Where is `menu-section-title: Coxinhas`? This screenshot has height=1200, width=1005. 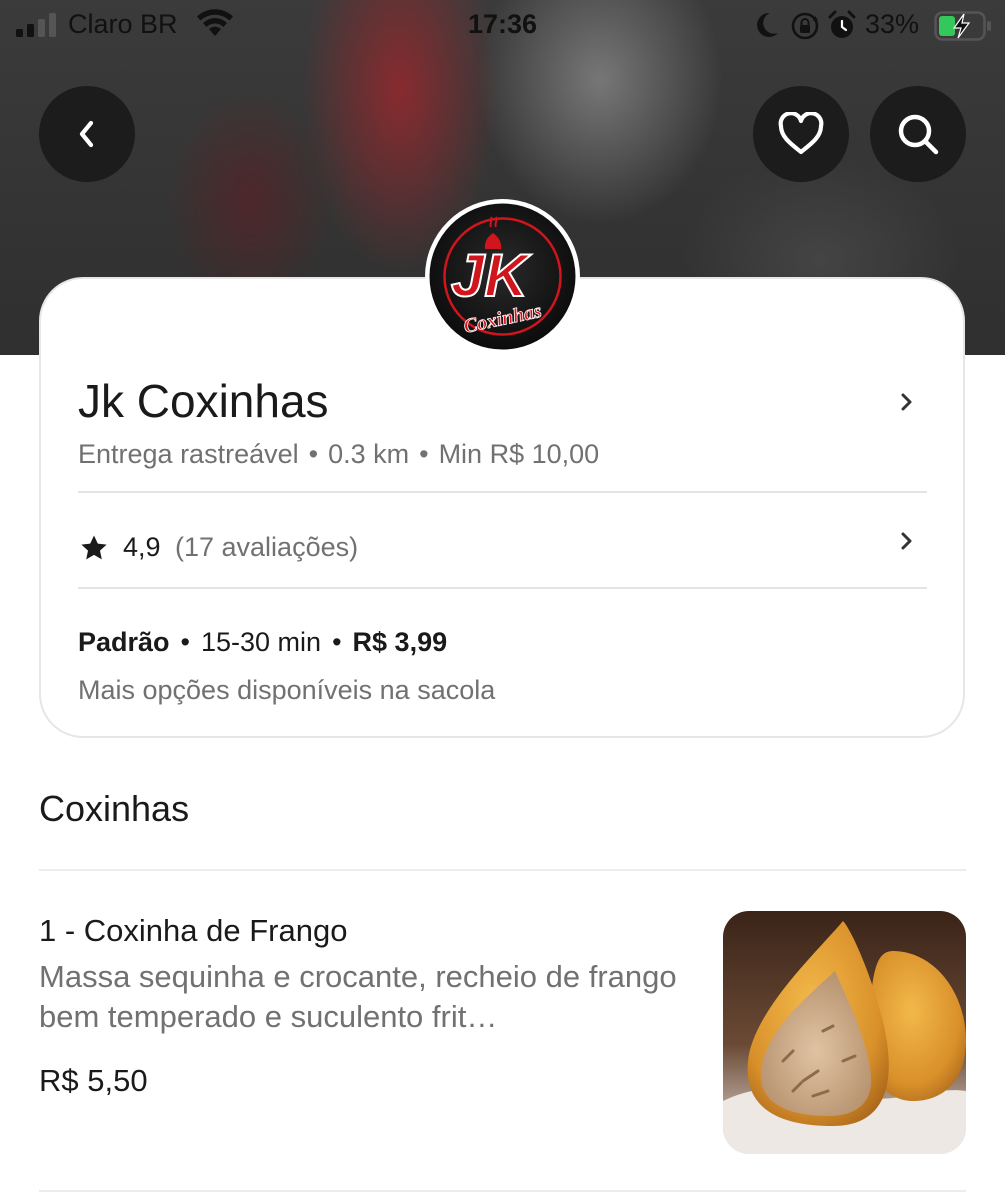
menu-section-title: Coxinhas is located at coordinates (114, 808).